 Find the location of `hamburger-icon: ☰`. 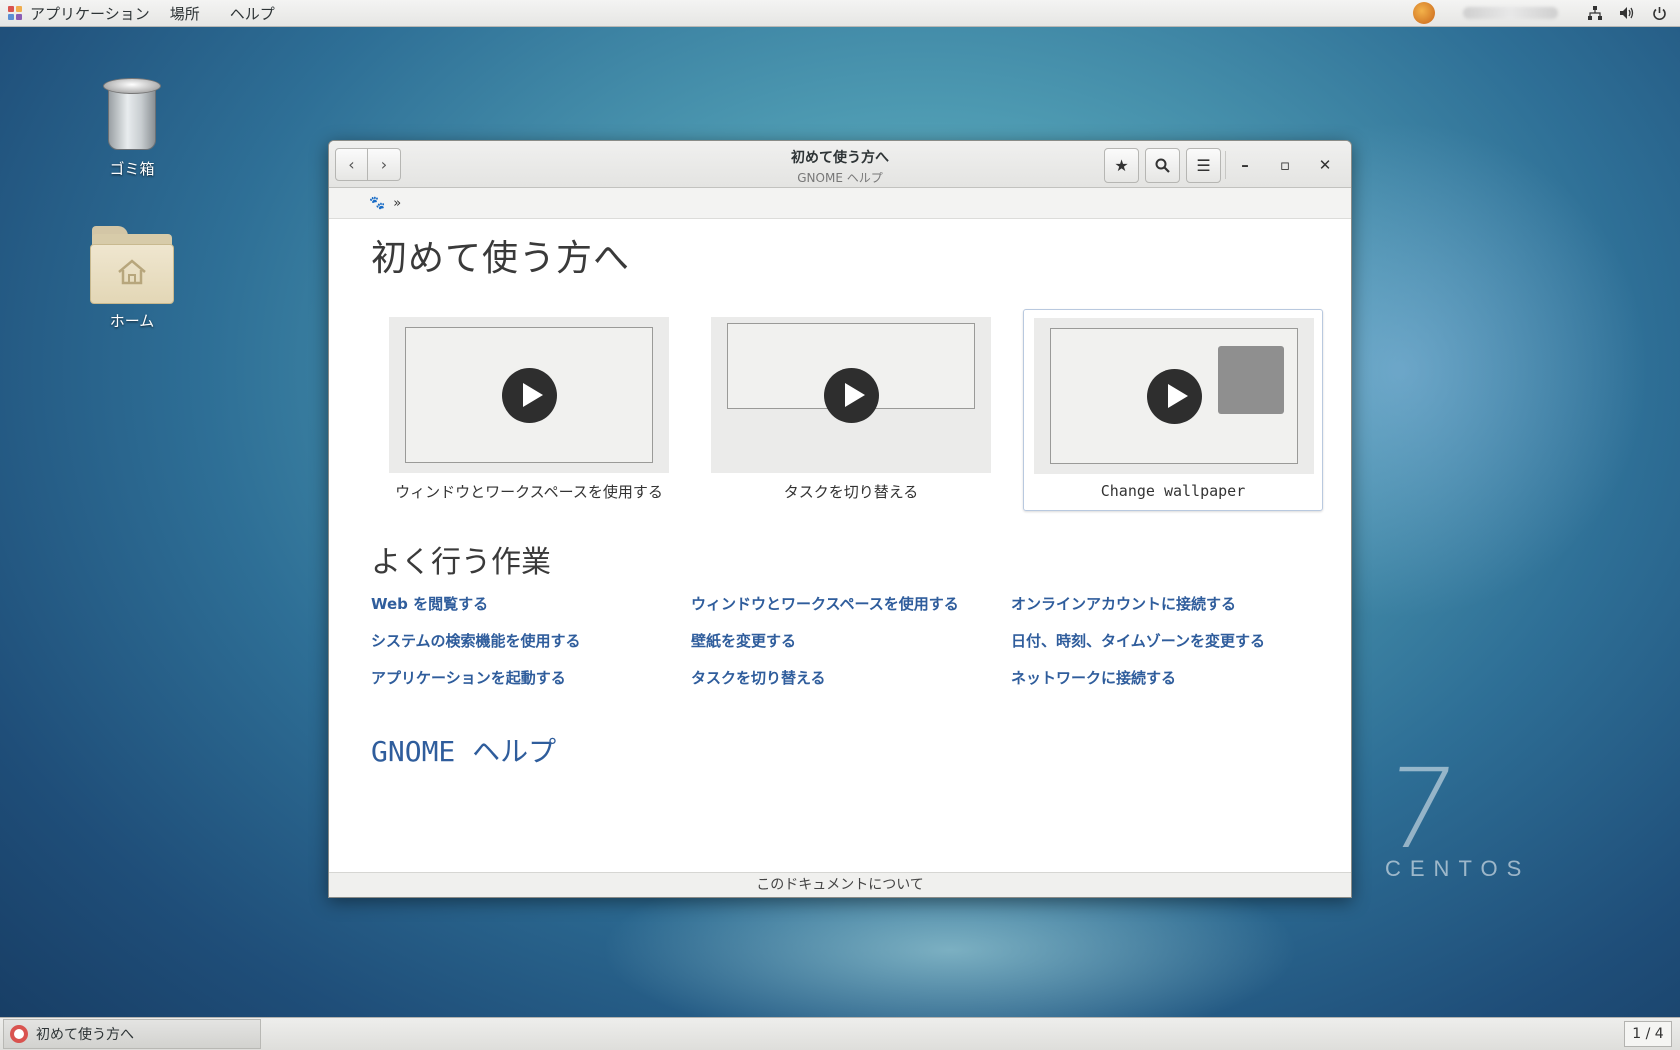

hamburger-icon: ☰ is located at coordinates (1203, 165).